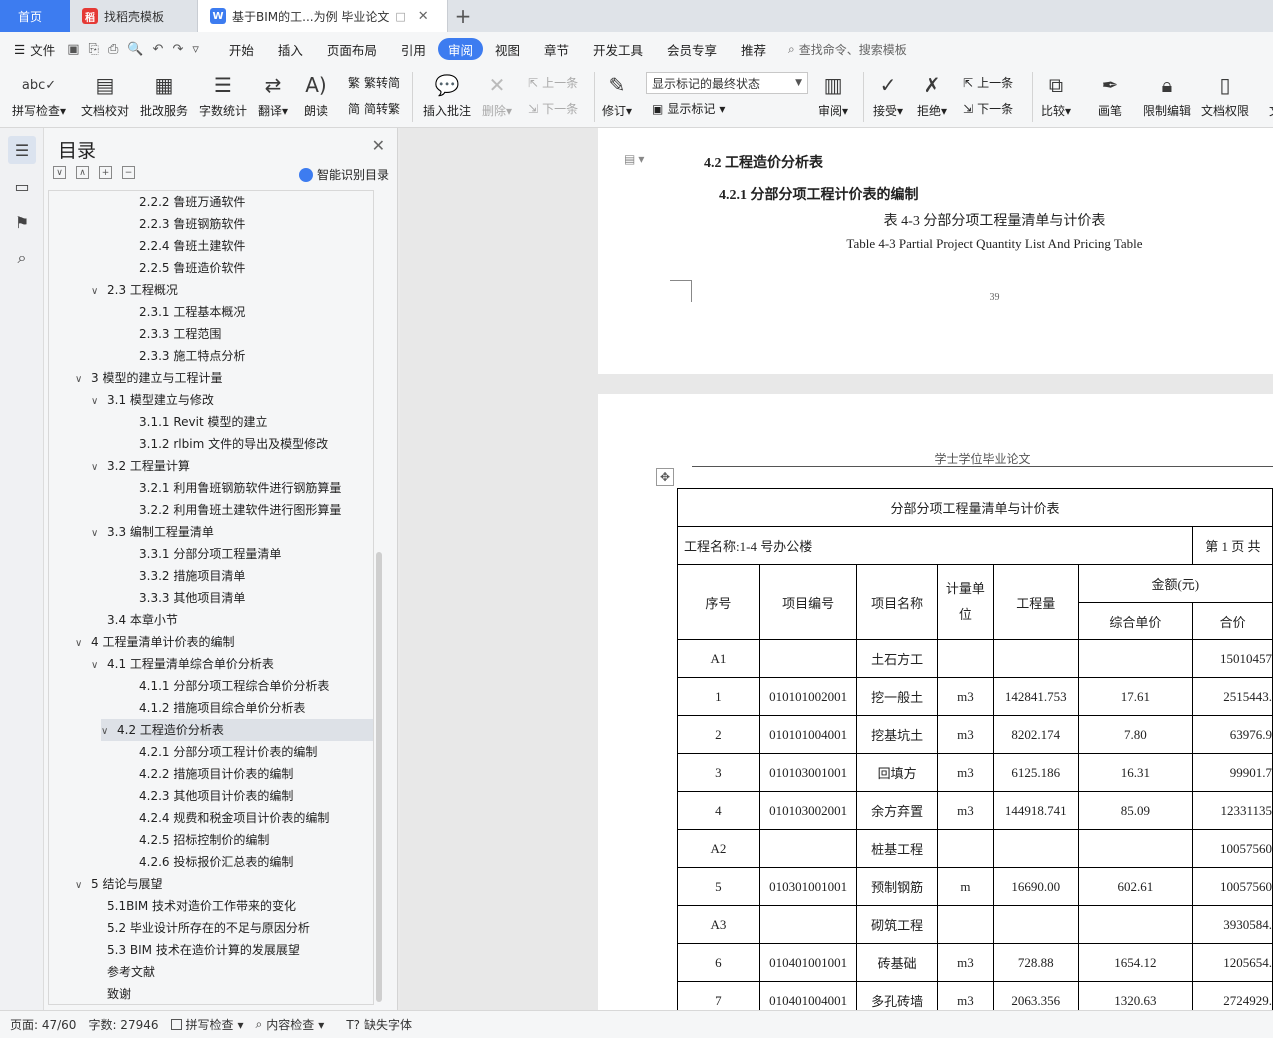  I want to click on annotate-service-button: ▦ 批改服务, so click(164, 94).